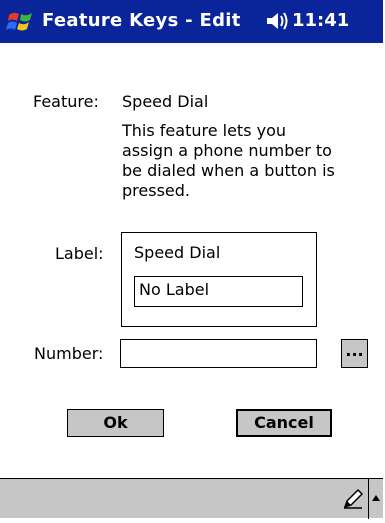 The image size is (385, 523). What do you see at coordinates (165, 101) in the screenshot?
I see `feature-value: Speed Dial` at bounding box center [165, 101].